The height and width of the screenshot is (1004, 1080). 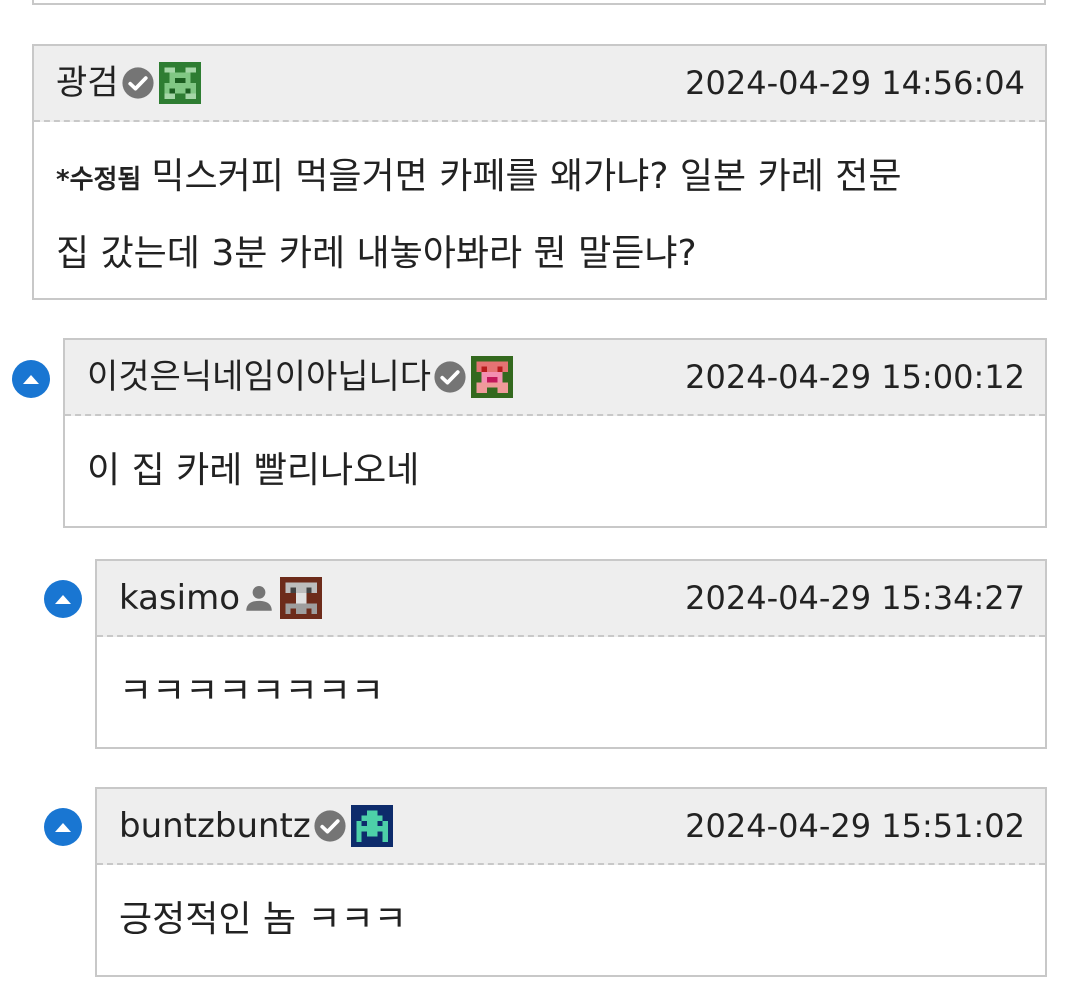 I want to click on comment-body: 긍정적인 놈 ㅋㅋㅋ, so click(x=263, y=919).